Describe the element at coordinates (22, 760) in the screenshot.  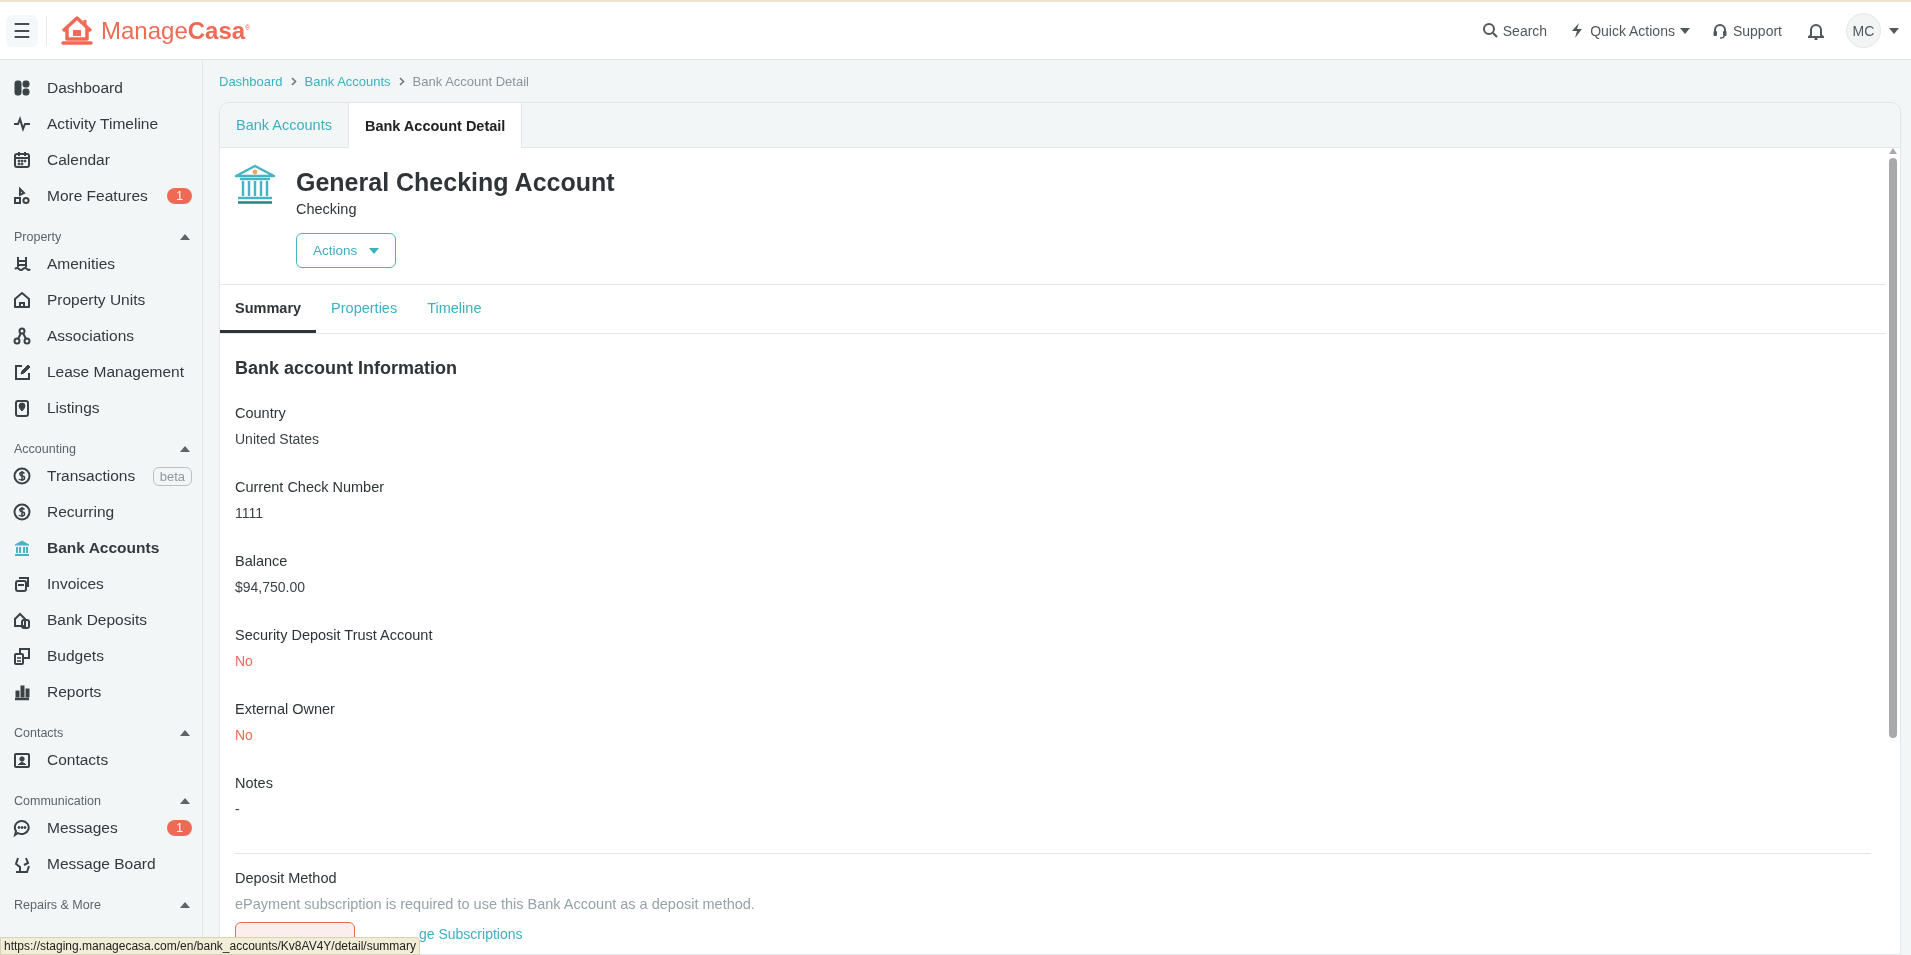
I see `contact-card-icon` at that location.